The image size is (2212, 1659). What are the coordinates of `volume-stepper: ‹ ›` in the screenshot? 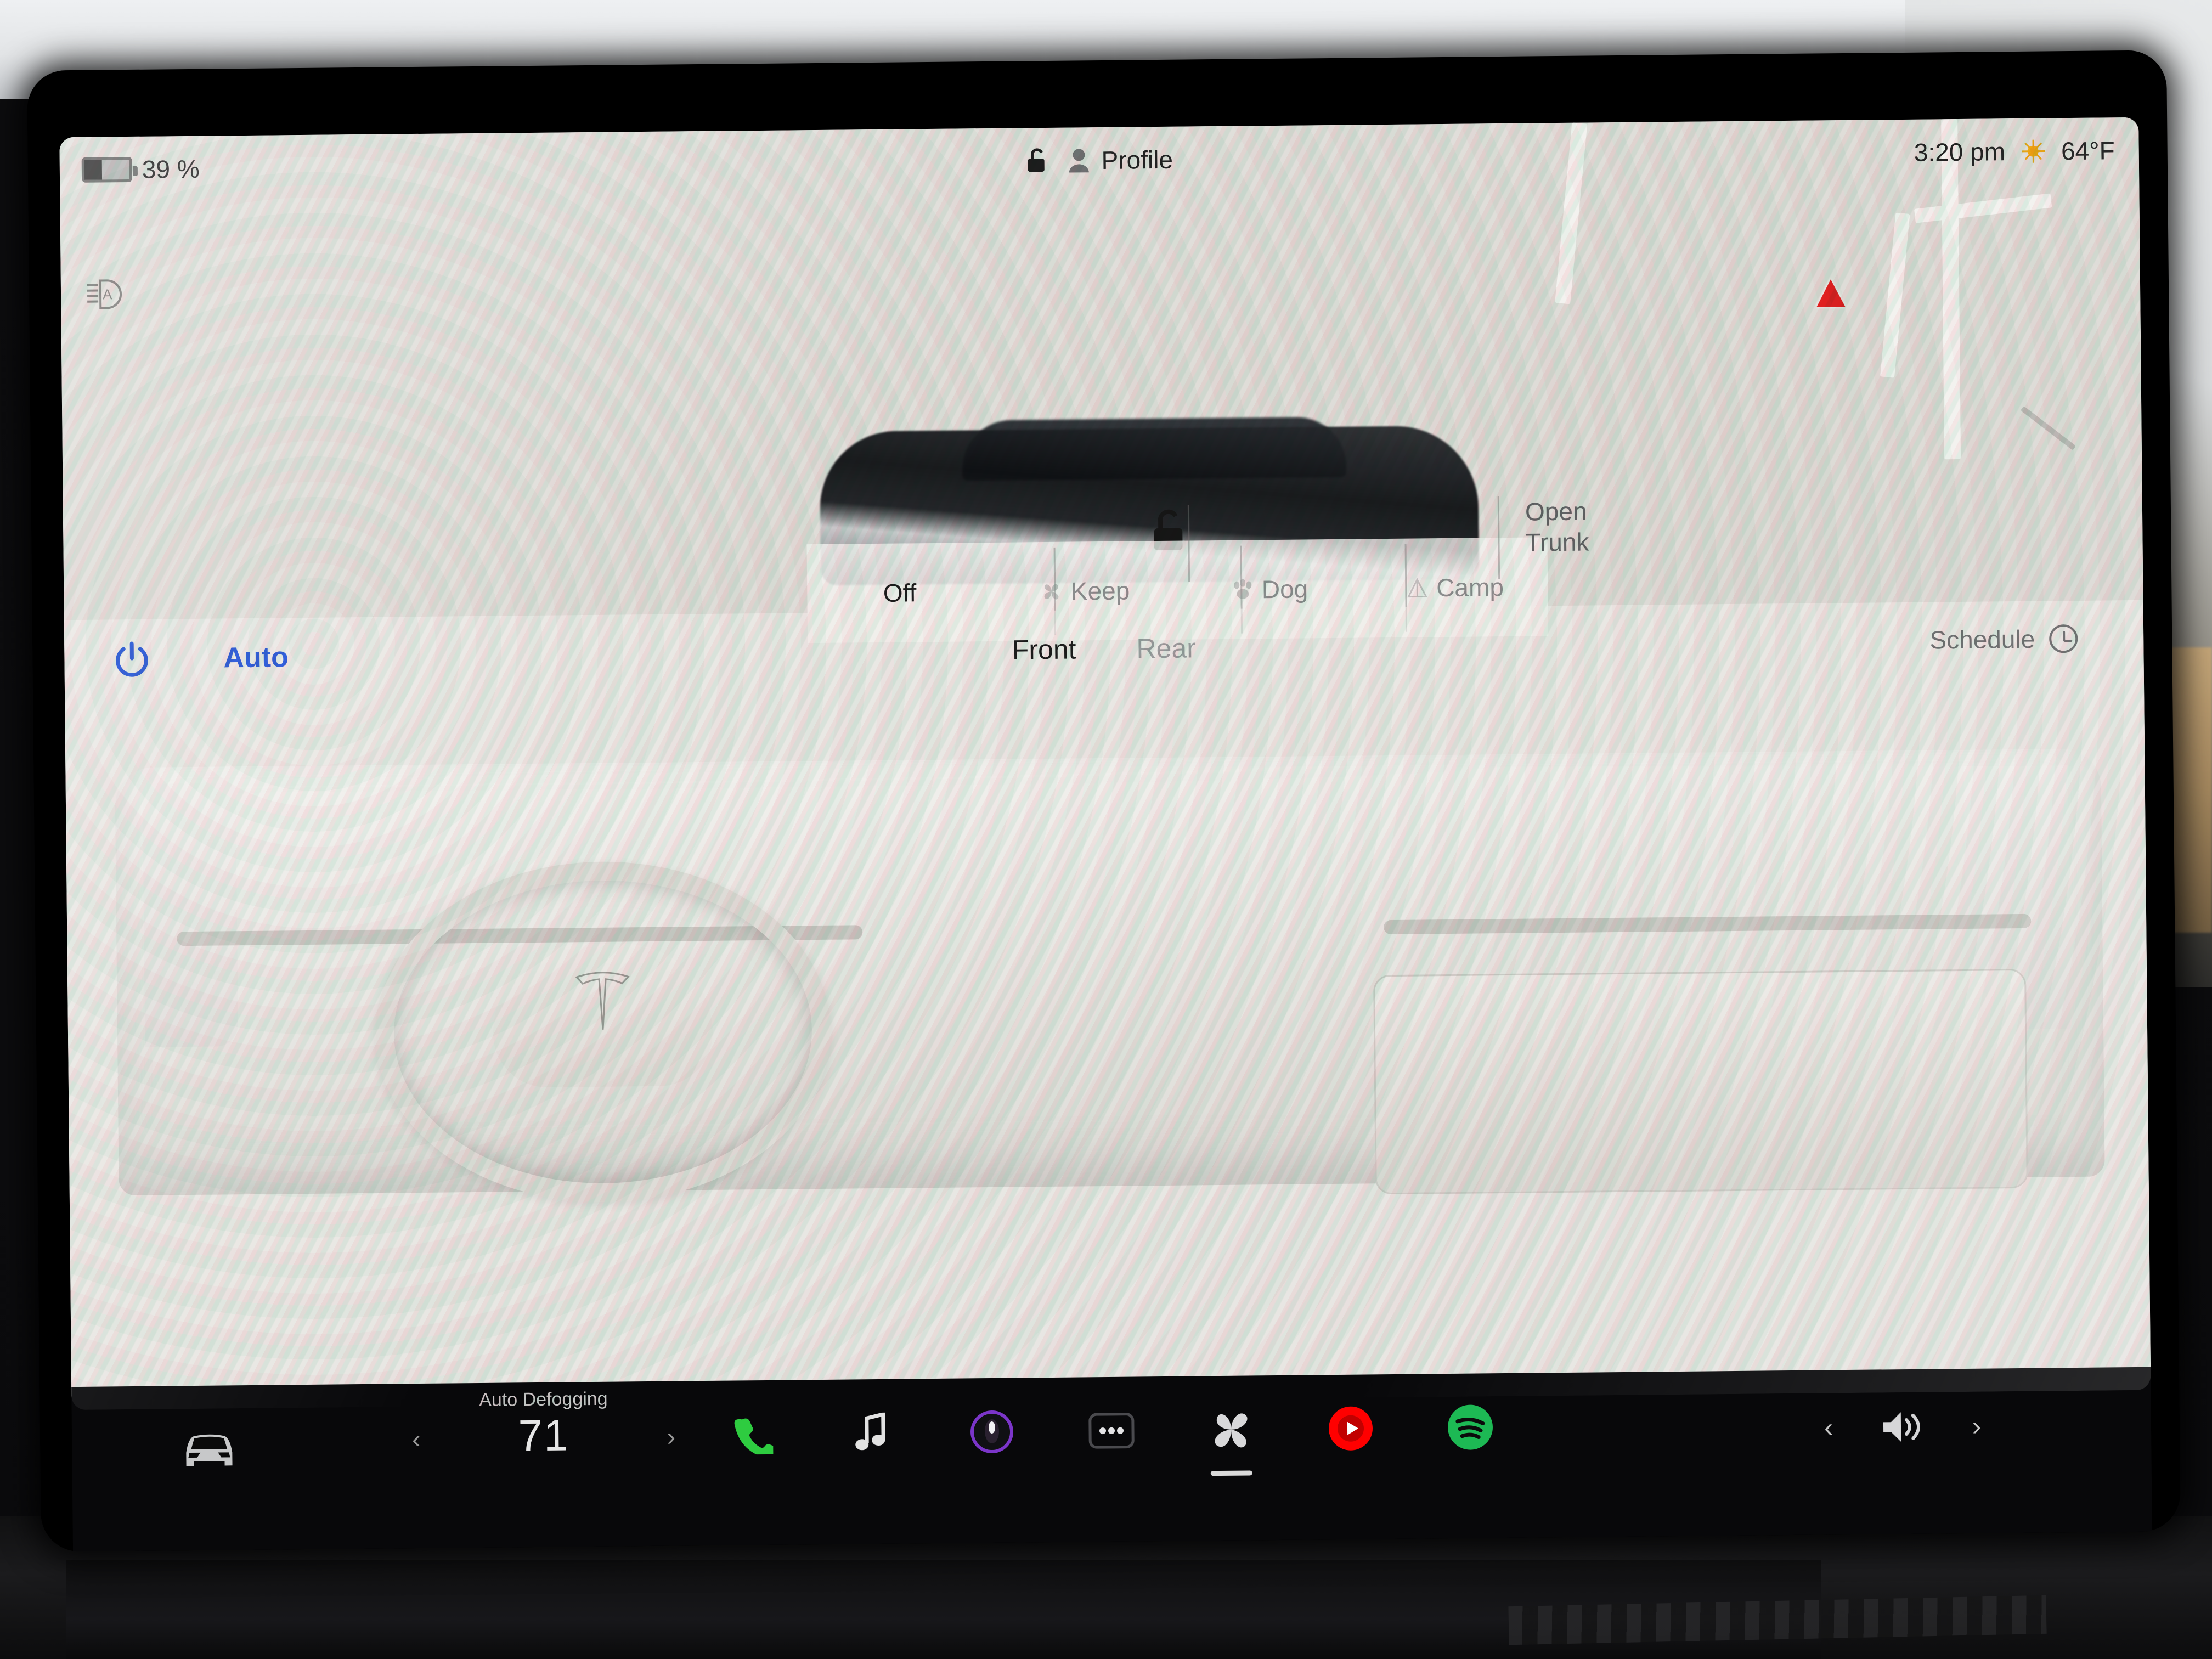 It's located at (1903, 1427).